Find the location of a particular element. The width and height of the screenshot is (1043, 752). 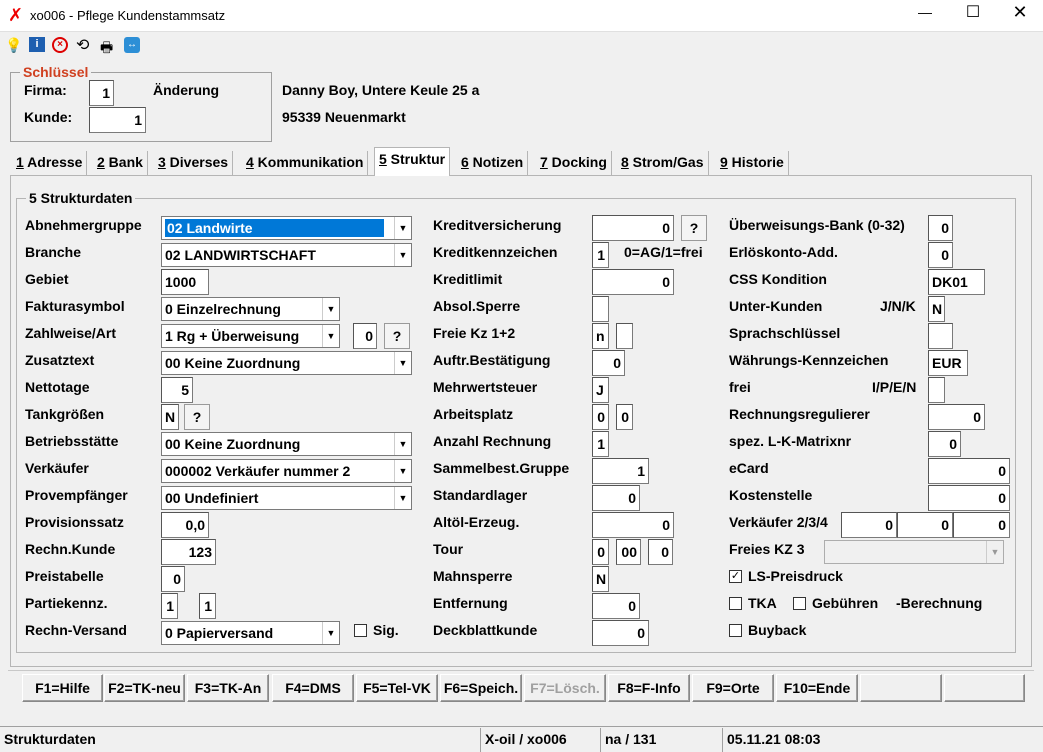

rechn-kunde-field: 123 is located at coordinates (188, 552).